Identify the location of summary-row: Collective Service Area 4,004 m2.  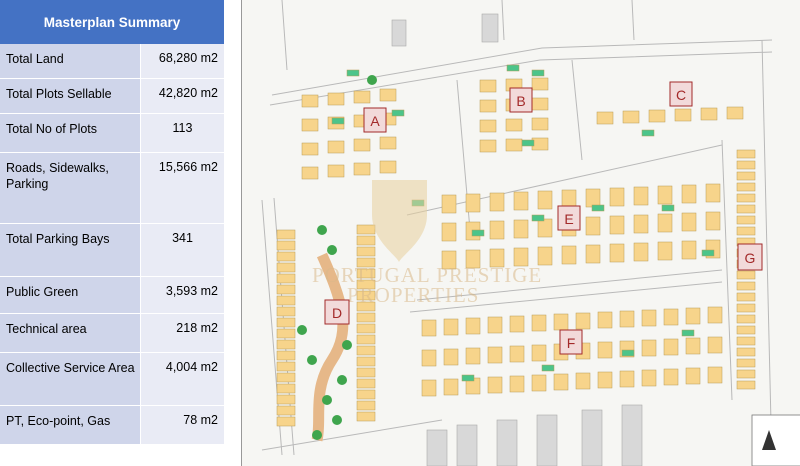
(112, 379).